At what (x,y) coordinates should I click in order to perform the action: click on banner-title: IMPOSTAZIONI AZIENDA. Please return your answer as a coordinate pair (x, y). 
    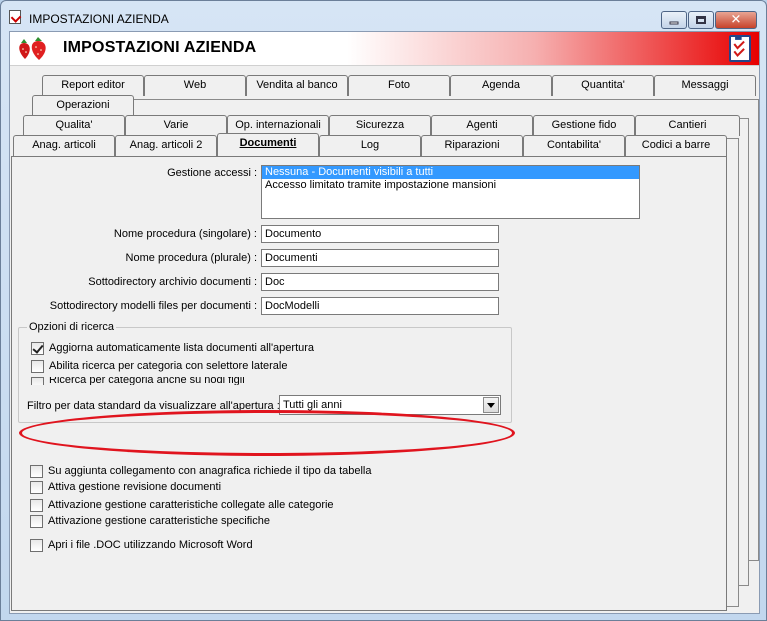
    Looking at the image, I should click on (160, 47).